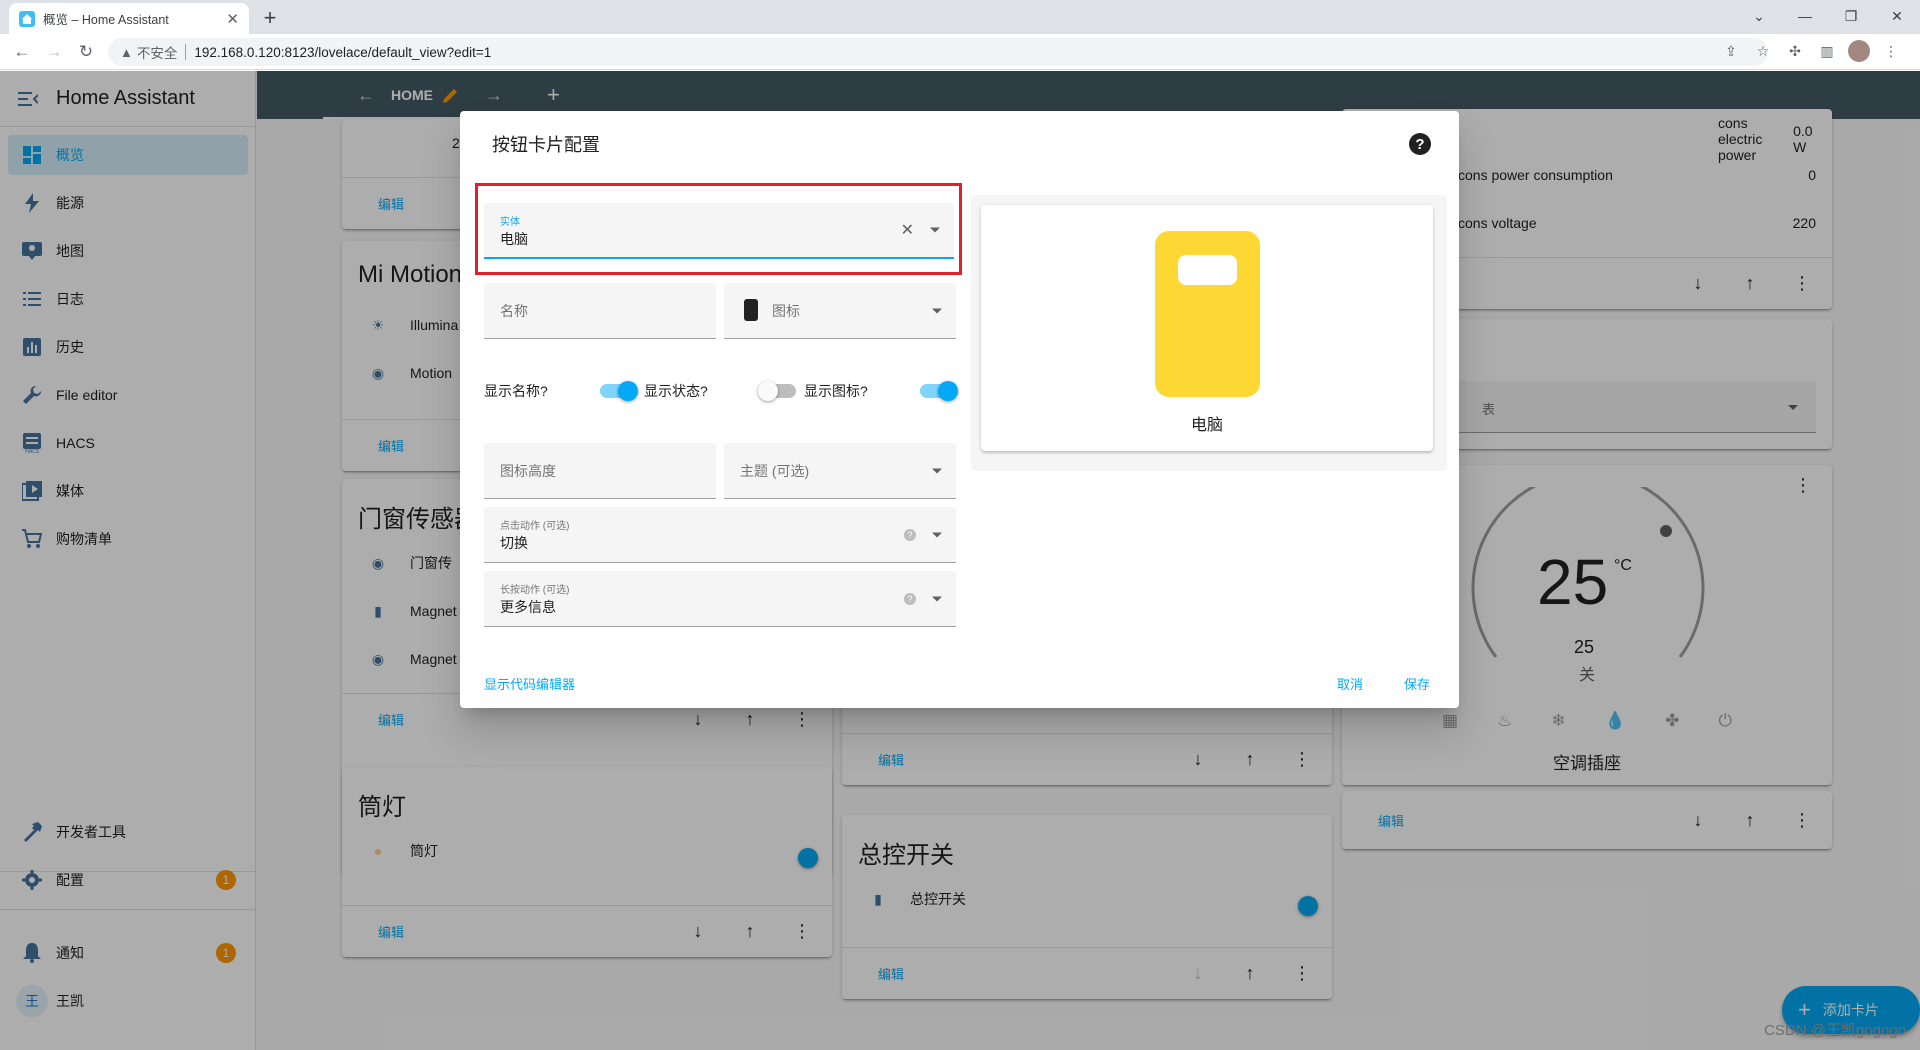 The image size is (1920, 1050). I want to click on bookmark-star-icon: ☆, so click(1763, 51).